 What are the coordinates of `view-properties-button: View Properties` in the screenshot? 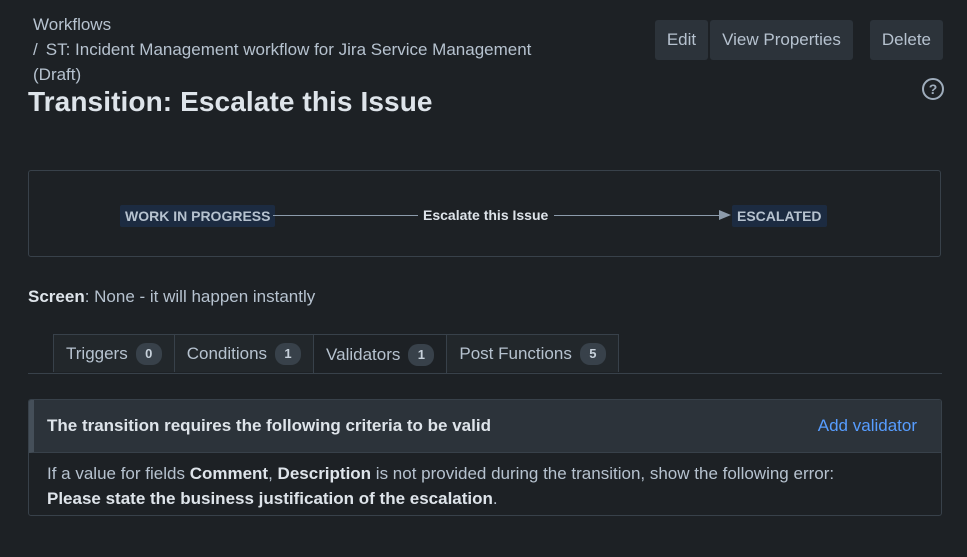 It's located at (781, 40).